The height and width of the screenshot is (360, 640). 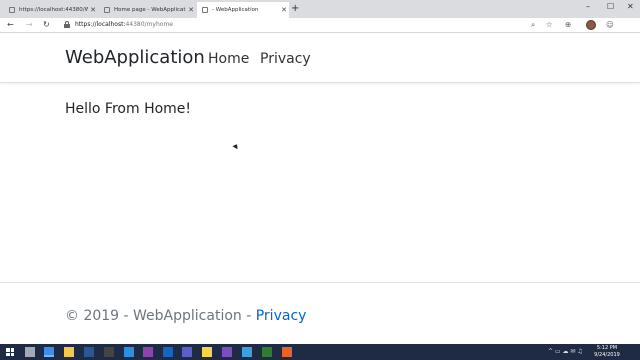 I want to click on collections-icon: ⊕, so click(x=568, y=25).